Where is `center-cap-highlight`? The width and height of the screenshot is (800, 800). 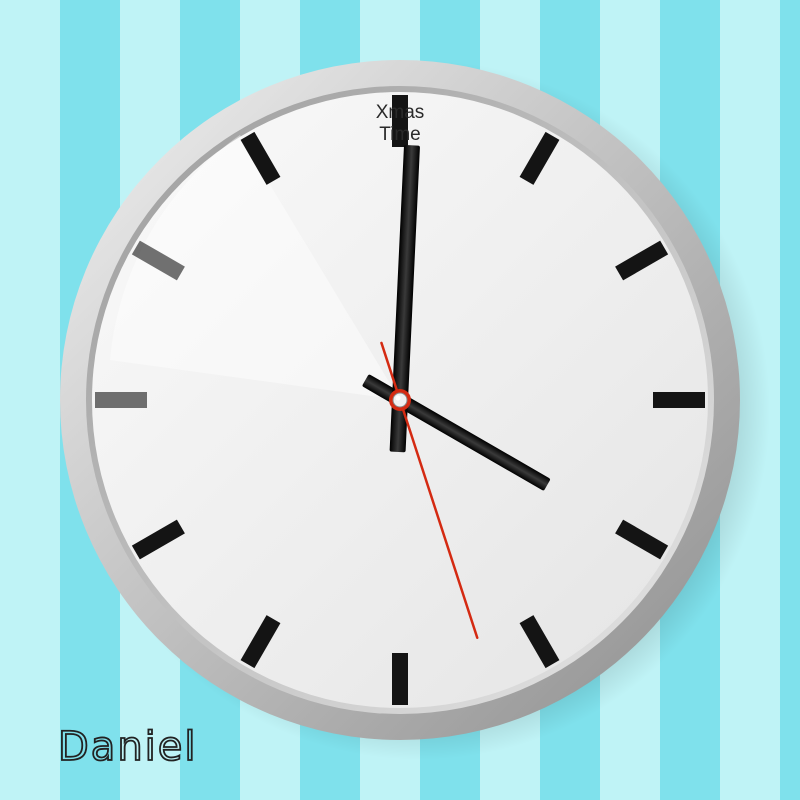 center-cap-highlight is located at coordinates (398, 398).